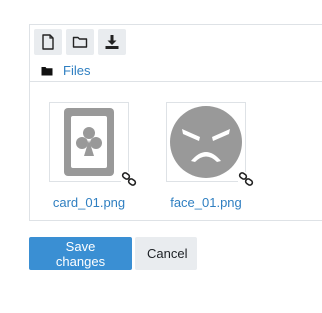  I want to click on file-item-card: card_01.png, so click(89, 156).